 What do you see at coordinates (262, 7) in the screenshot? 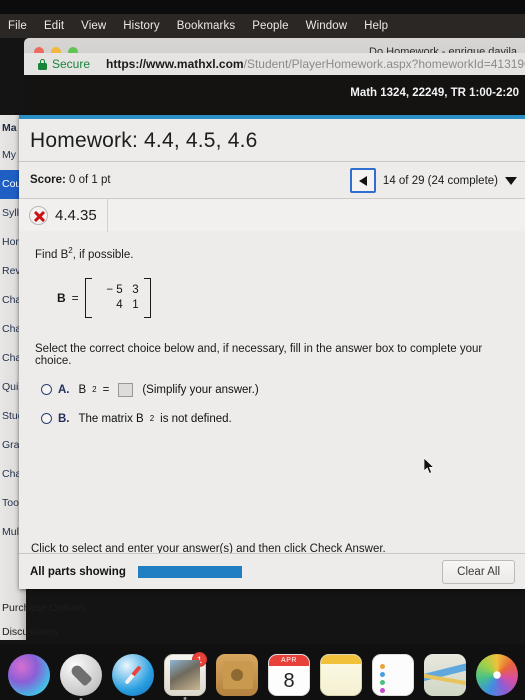
I see `screen-top-bezel` at bounding box center [262, 7].